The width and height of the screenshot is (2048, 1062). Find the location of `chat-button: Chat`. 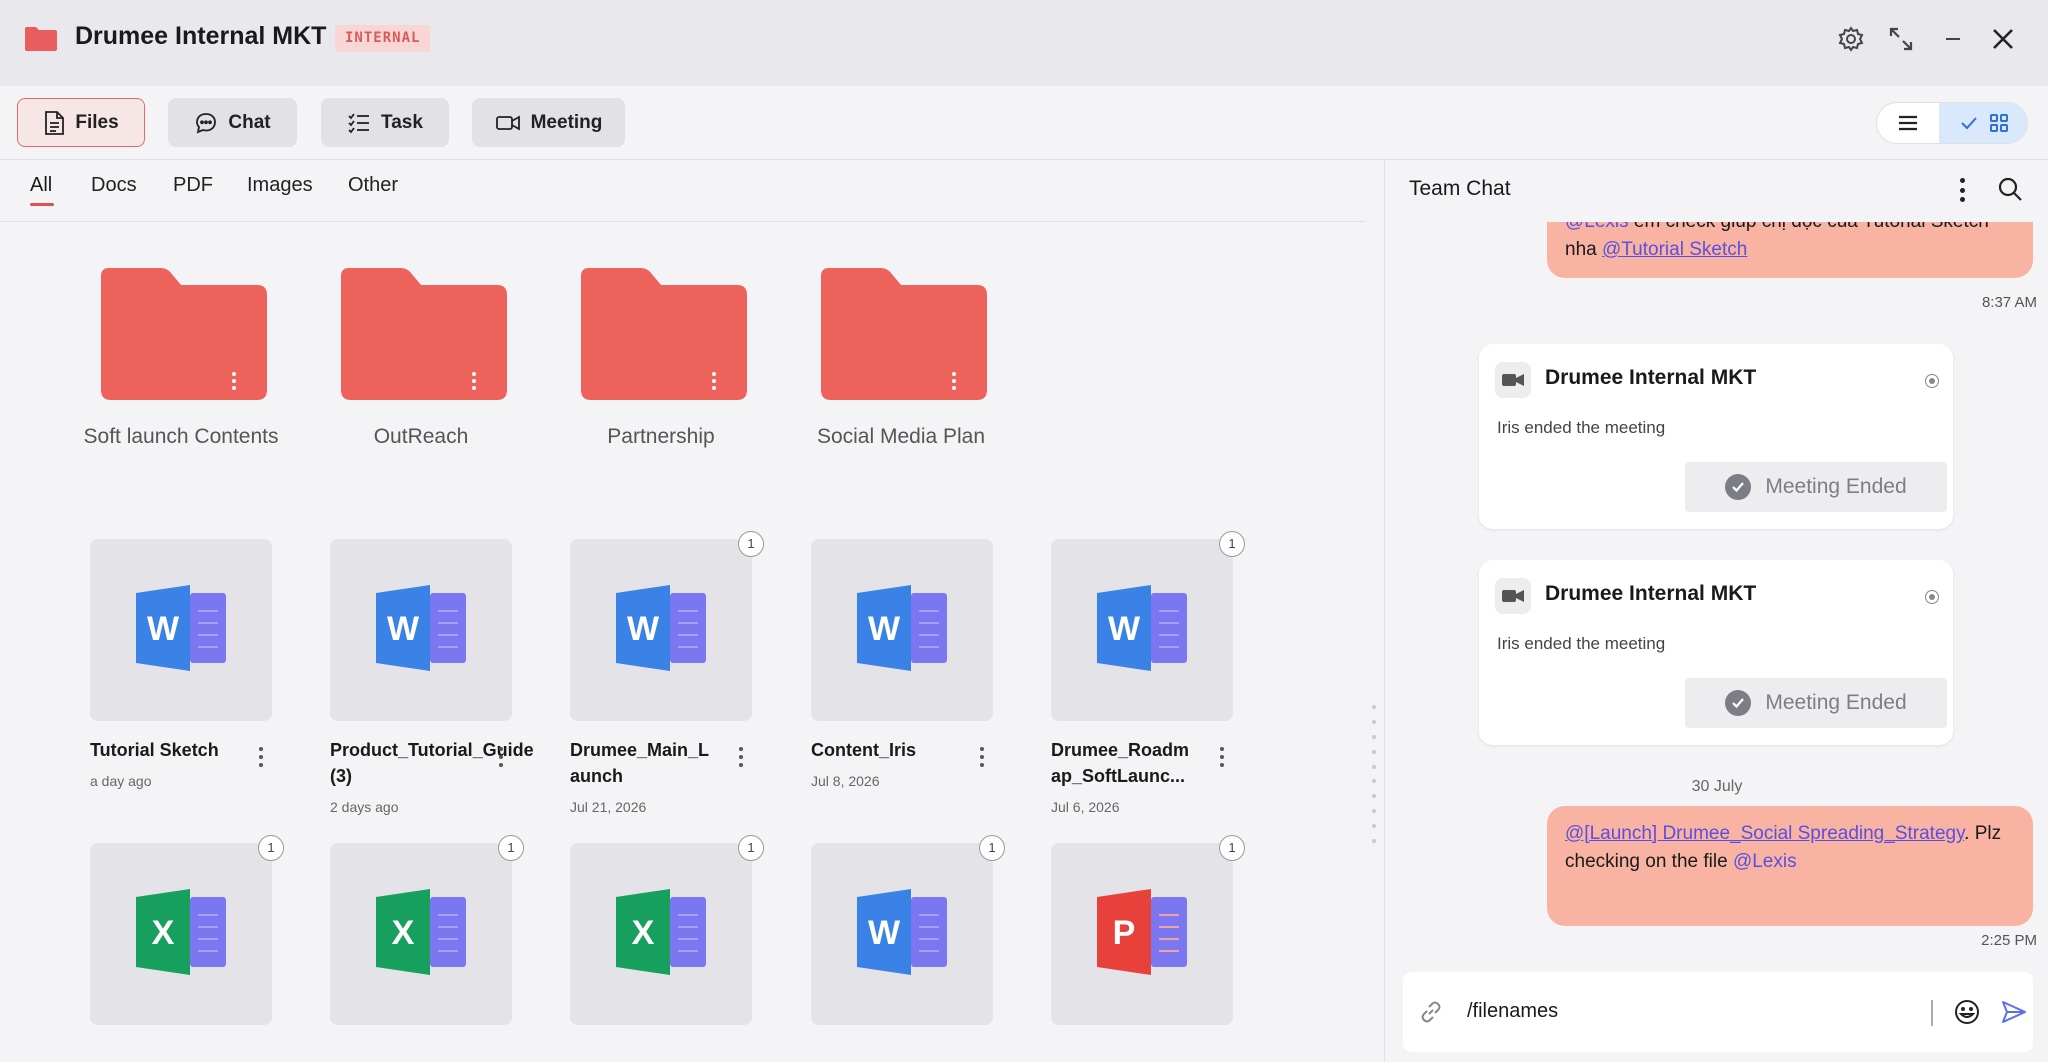

chat-button: Chat is located at coordinates (232, 122).